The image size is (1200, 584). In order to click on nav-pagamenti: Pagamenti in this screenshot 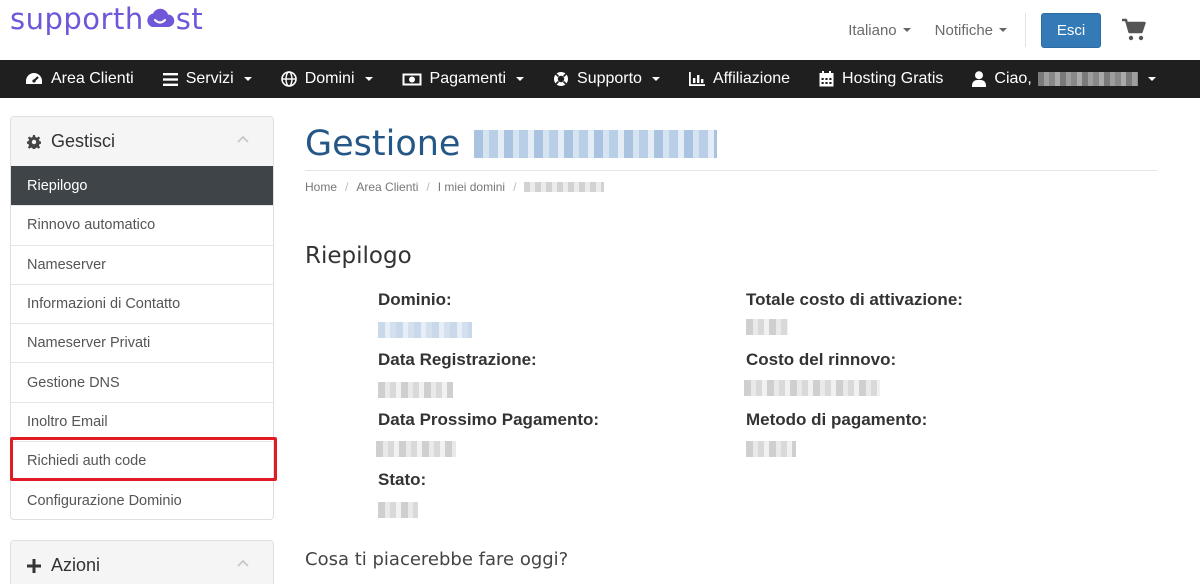, I will do `click(463, 79)`.